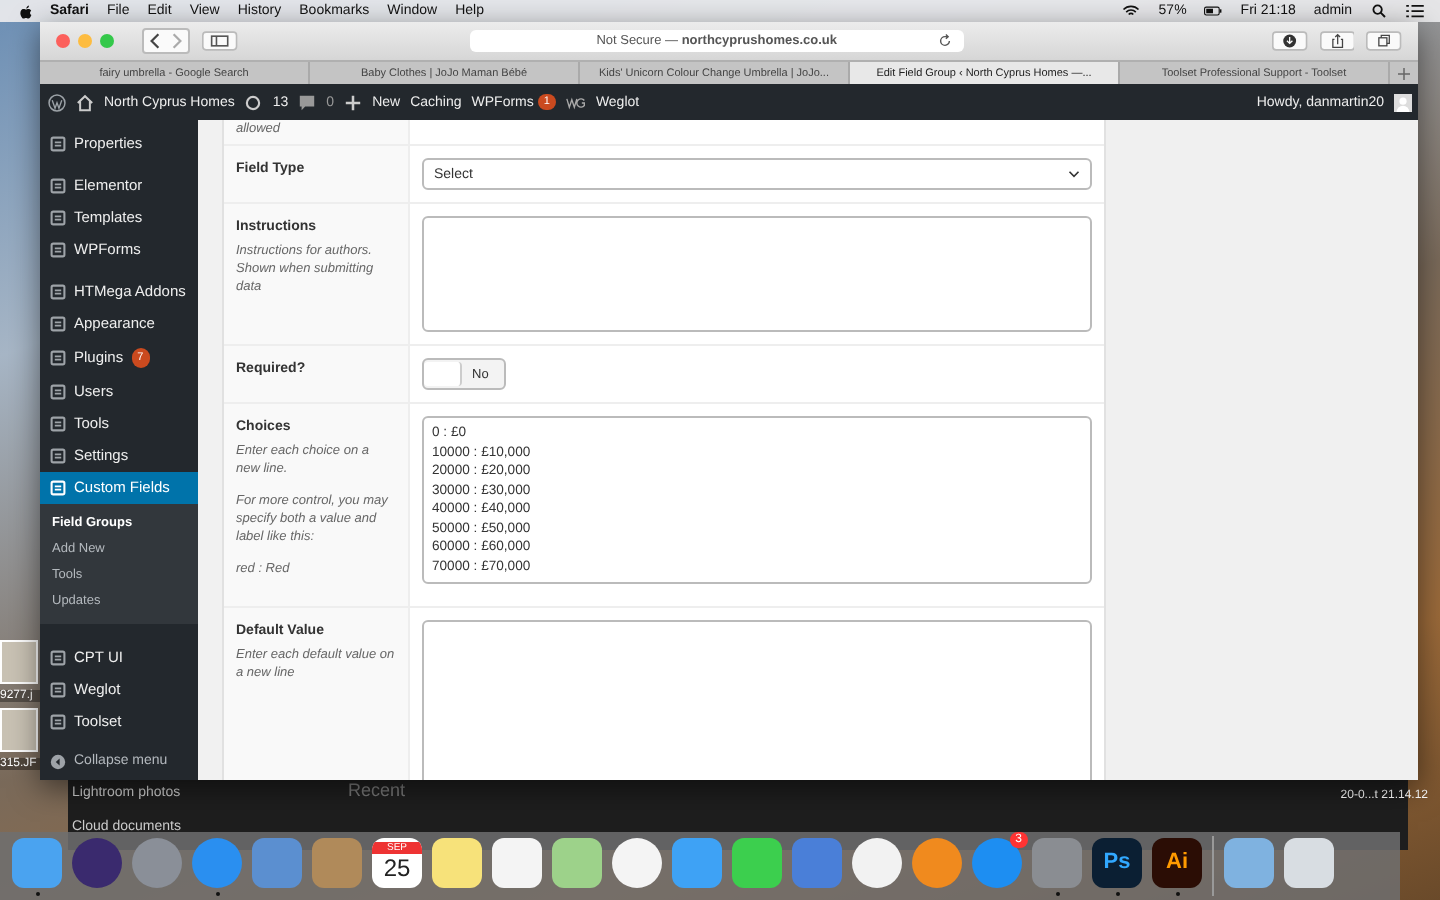 The width and height of the screenshot is (1440, 900). What do you see at coordinates (377, 790) in the screenshot?
I see `section-title: Recent` at bounding box center [377, 790].